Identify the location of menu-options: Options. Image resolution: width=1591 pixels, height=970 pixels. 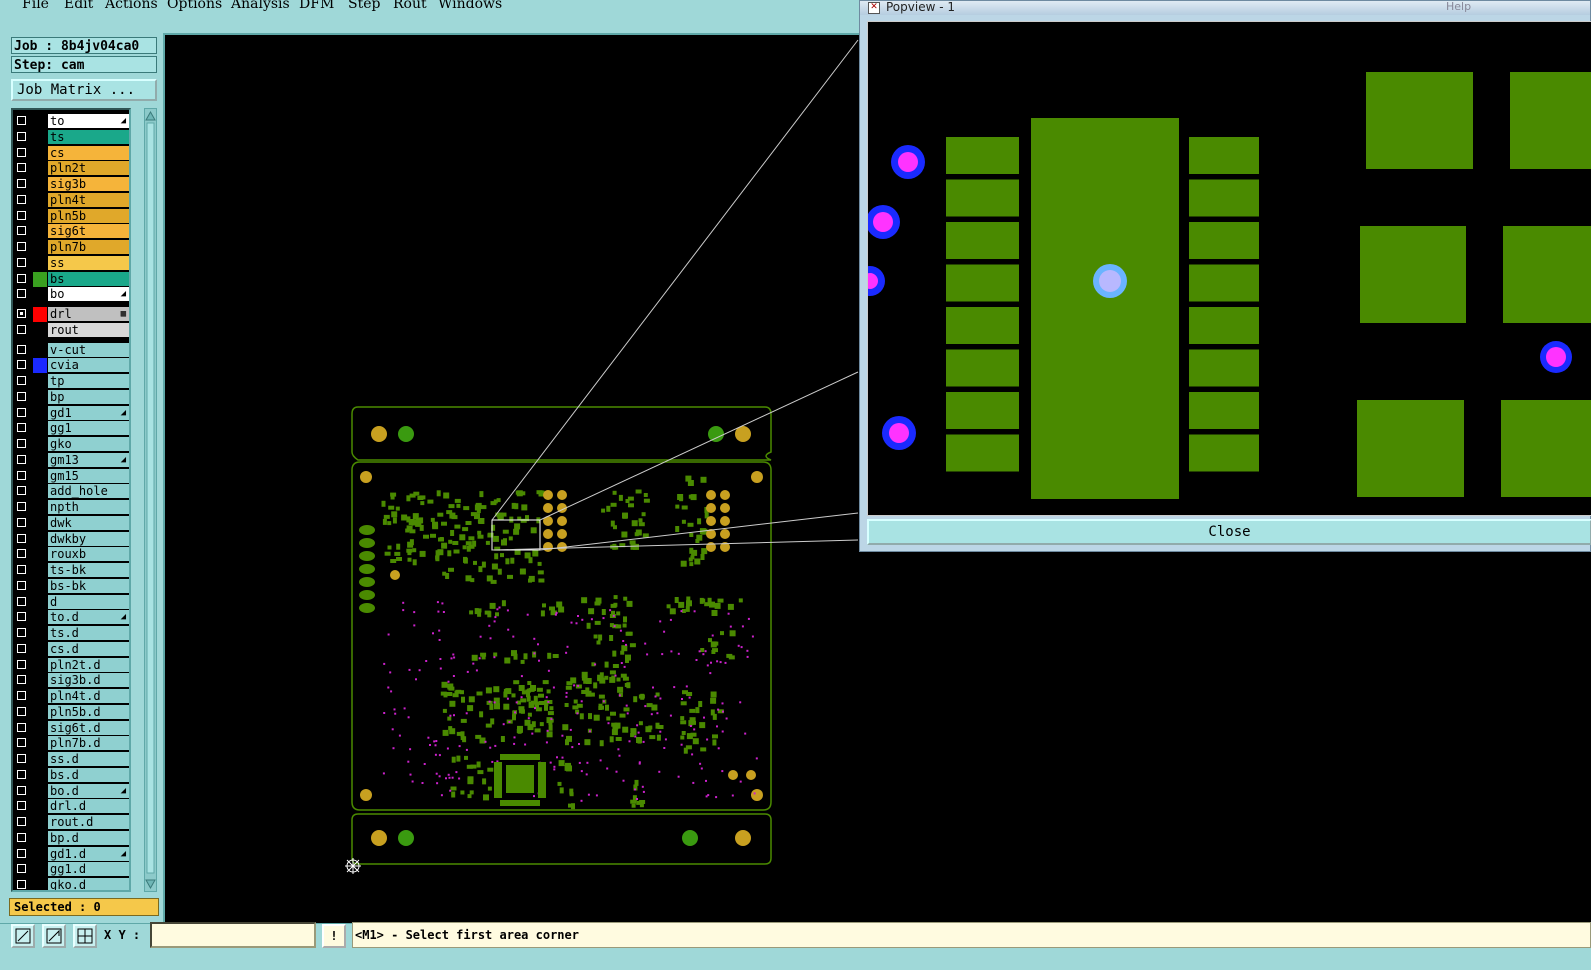
(194, 6).